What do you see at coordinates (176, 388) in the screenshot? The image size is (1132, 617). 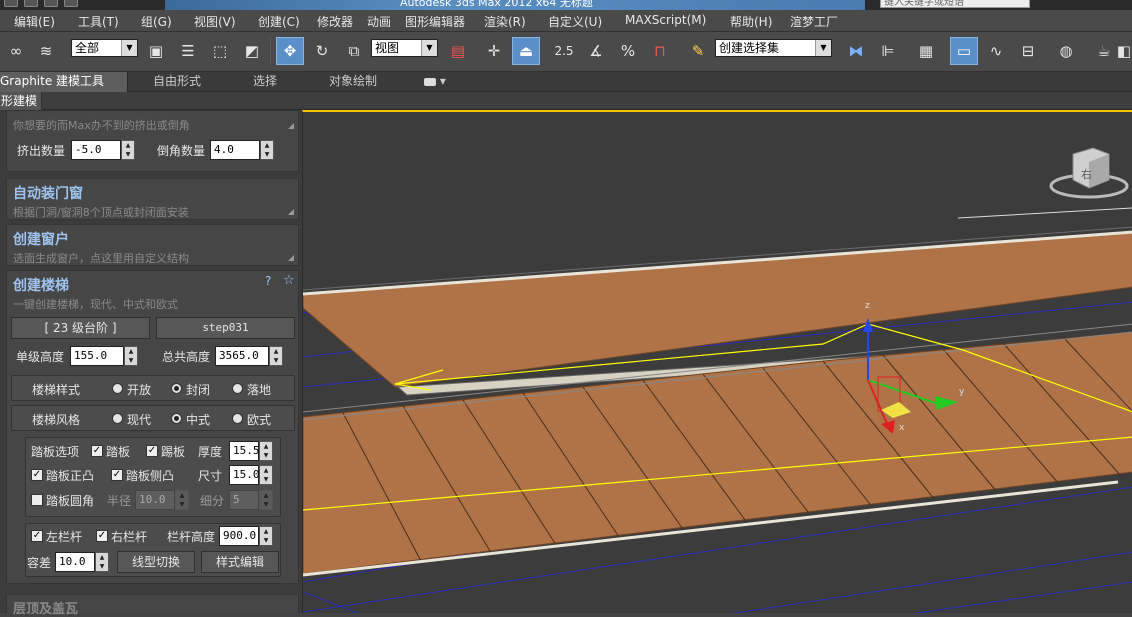 I see `style-closed-radio` at bounding box center [176, 388].